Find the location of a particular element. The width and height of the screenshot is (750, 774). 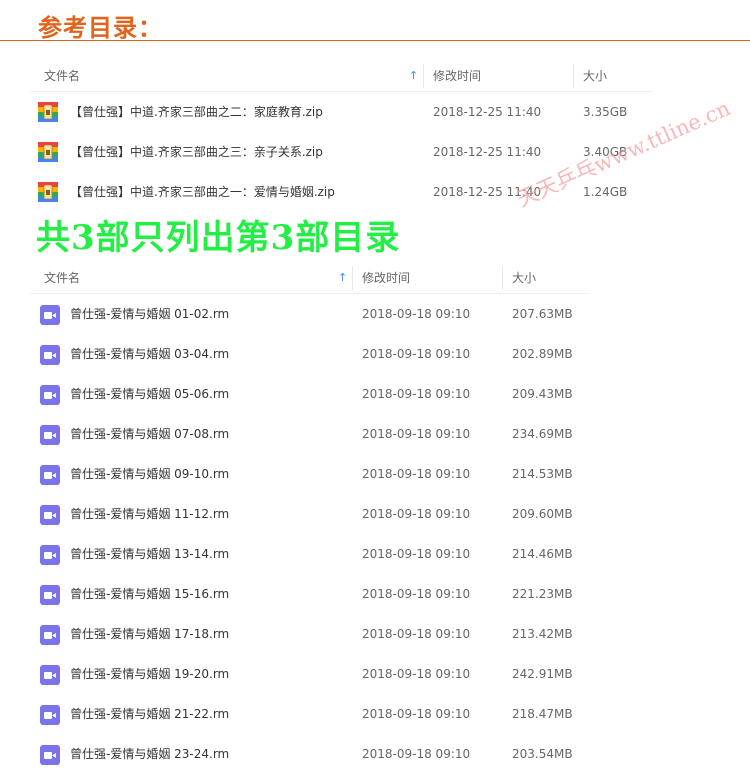

file-name: 曾仕强-爱情与婚姻 07-08.rm is located at coordinates (149, 434).